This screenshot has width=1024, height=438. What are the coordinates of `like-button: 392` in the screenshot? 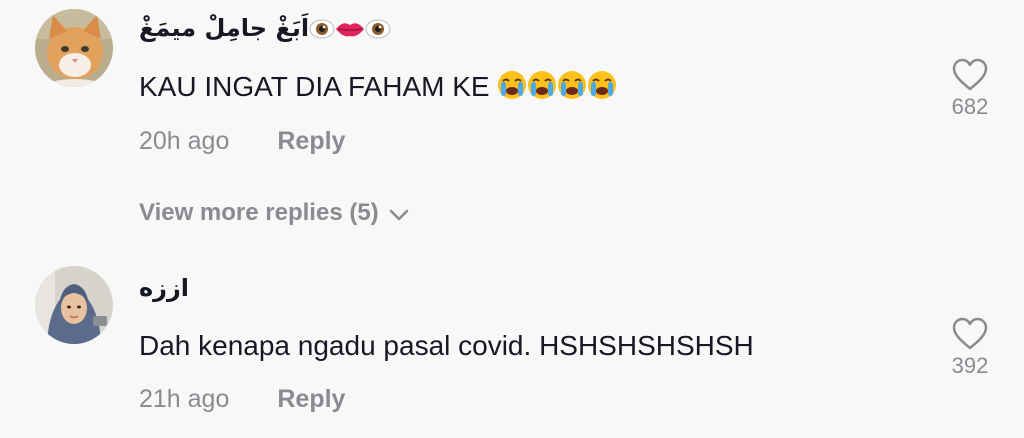 It's located at (970, 348).